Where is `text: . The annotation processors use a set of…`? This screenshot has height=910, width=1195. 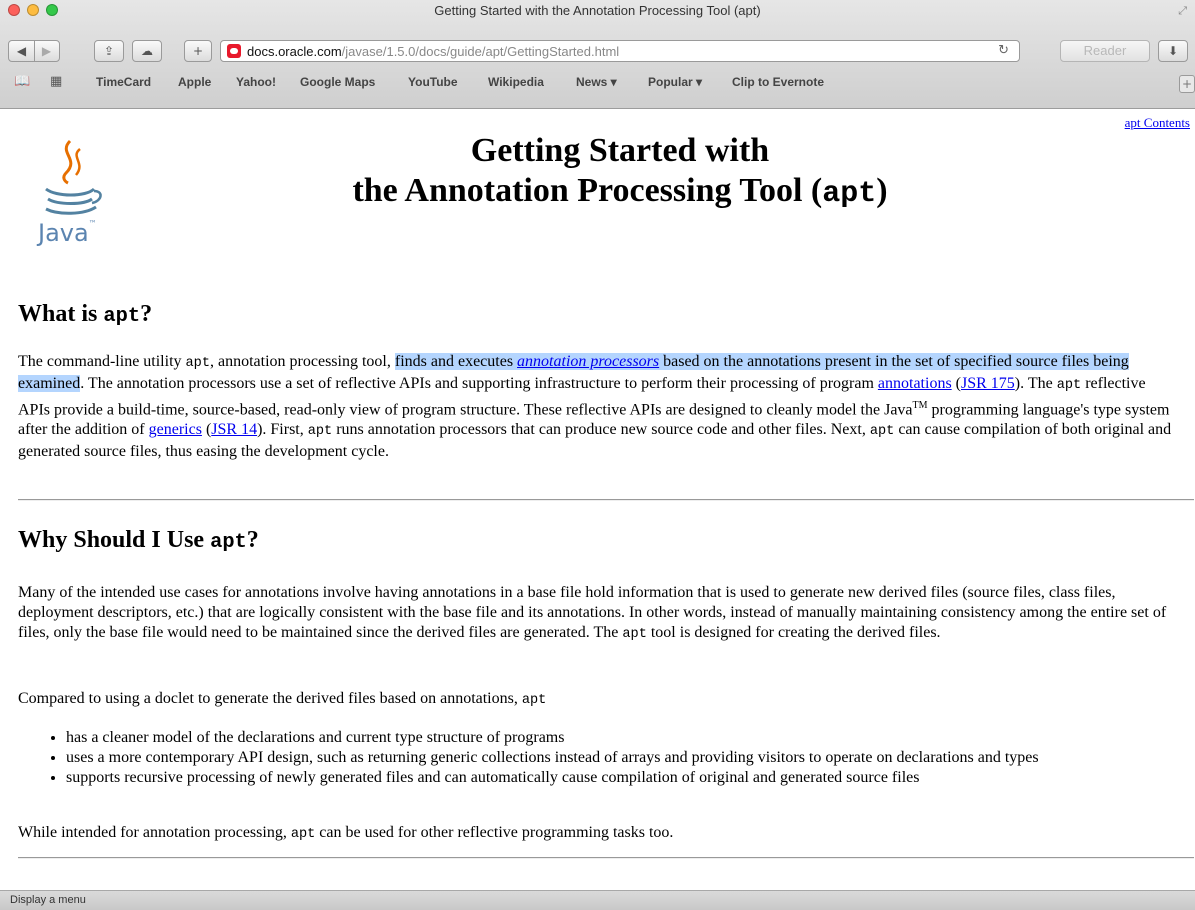 text: . The annotation processors use a set of… is located at coordinates (479, 383).